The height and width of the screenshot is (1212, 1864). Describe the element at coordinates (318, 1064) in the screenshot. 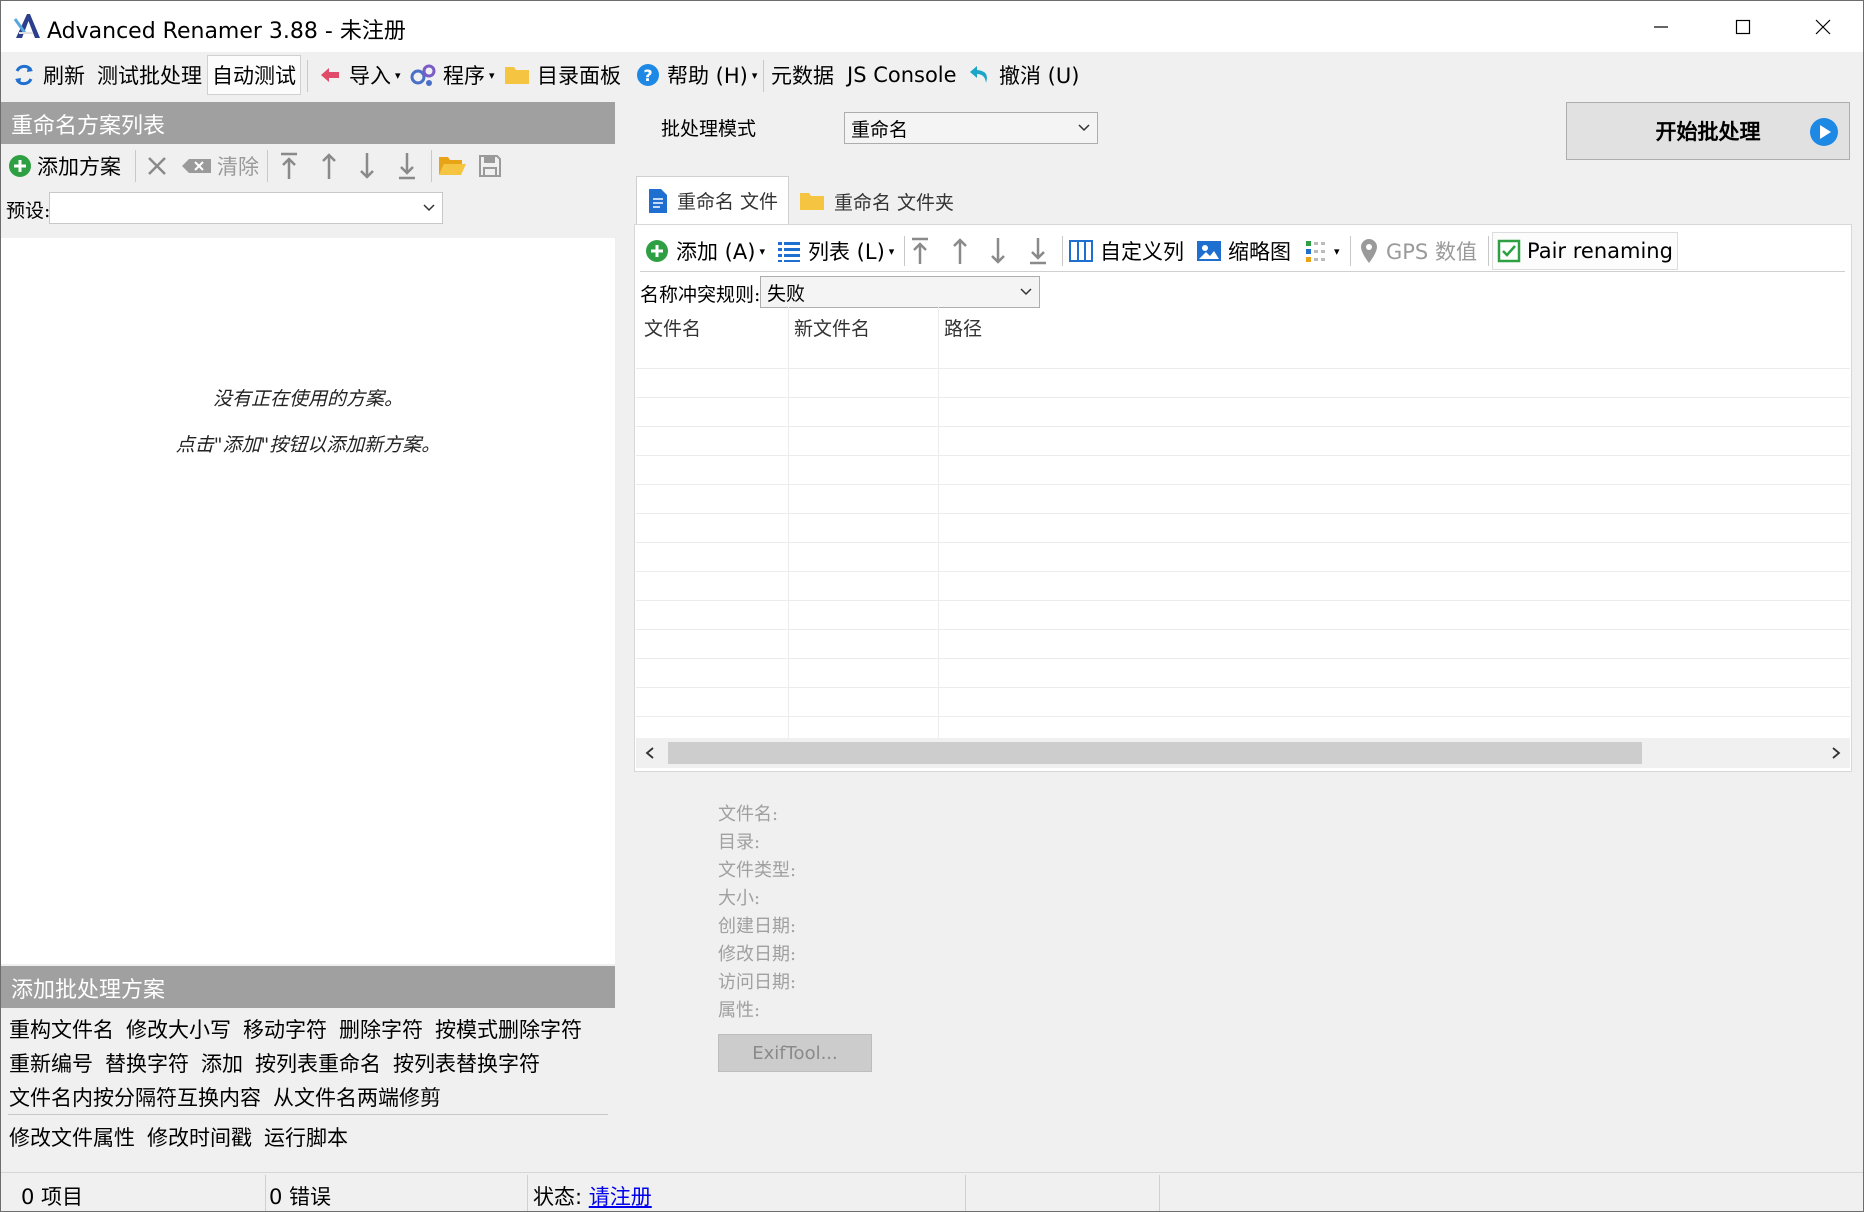

I see `method-link: 按列表重命名` at that location.